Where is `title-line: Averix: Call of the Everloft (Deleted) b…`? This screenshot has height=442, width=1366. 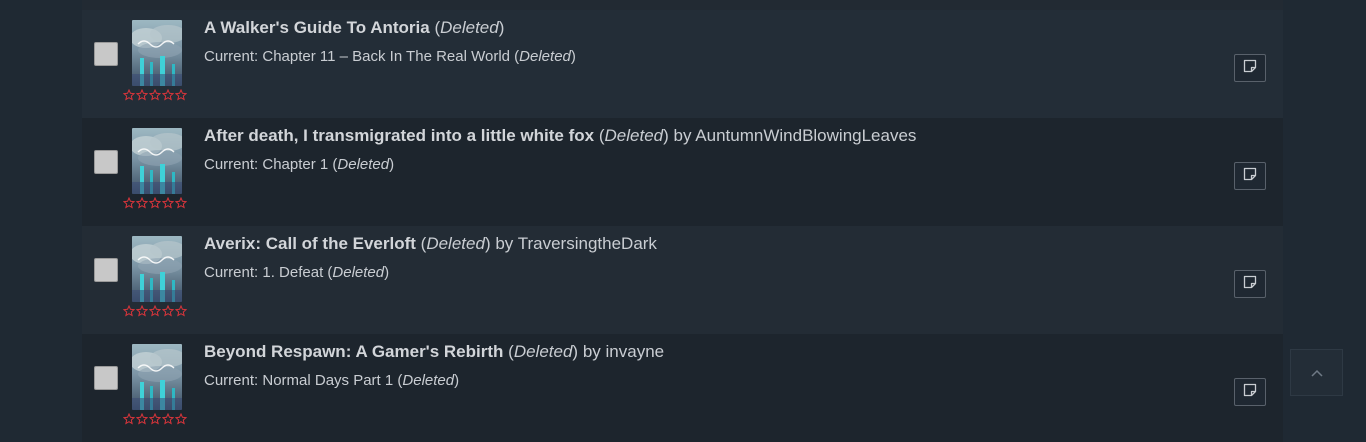
title-line: Averix: Call of the Everloft (Deleted) b… is located at coordinates (430, 243).